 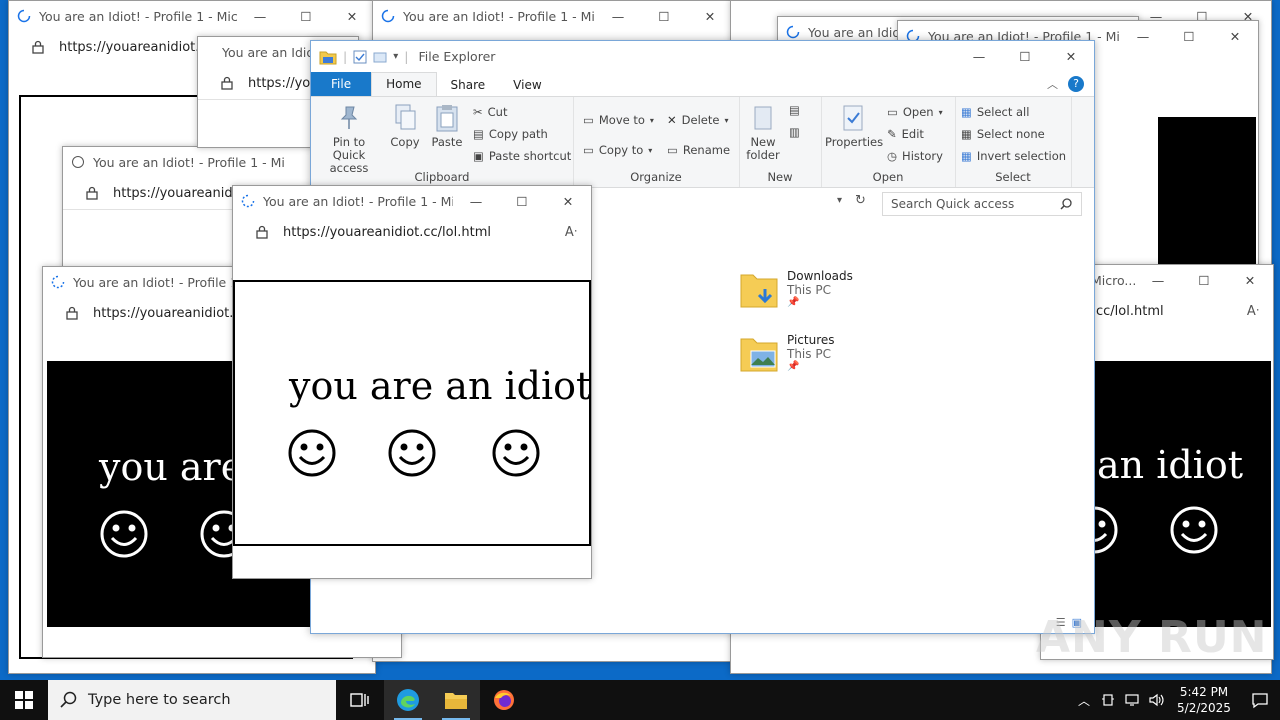 I want to click on refresh-icon: ↻, so click(x=860, y=200).